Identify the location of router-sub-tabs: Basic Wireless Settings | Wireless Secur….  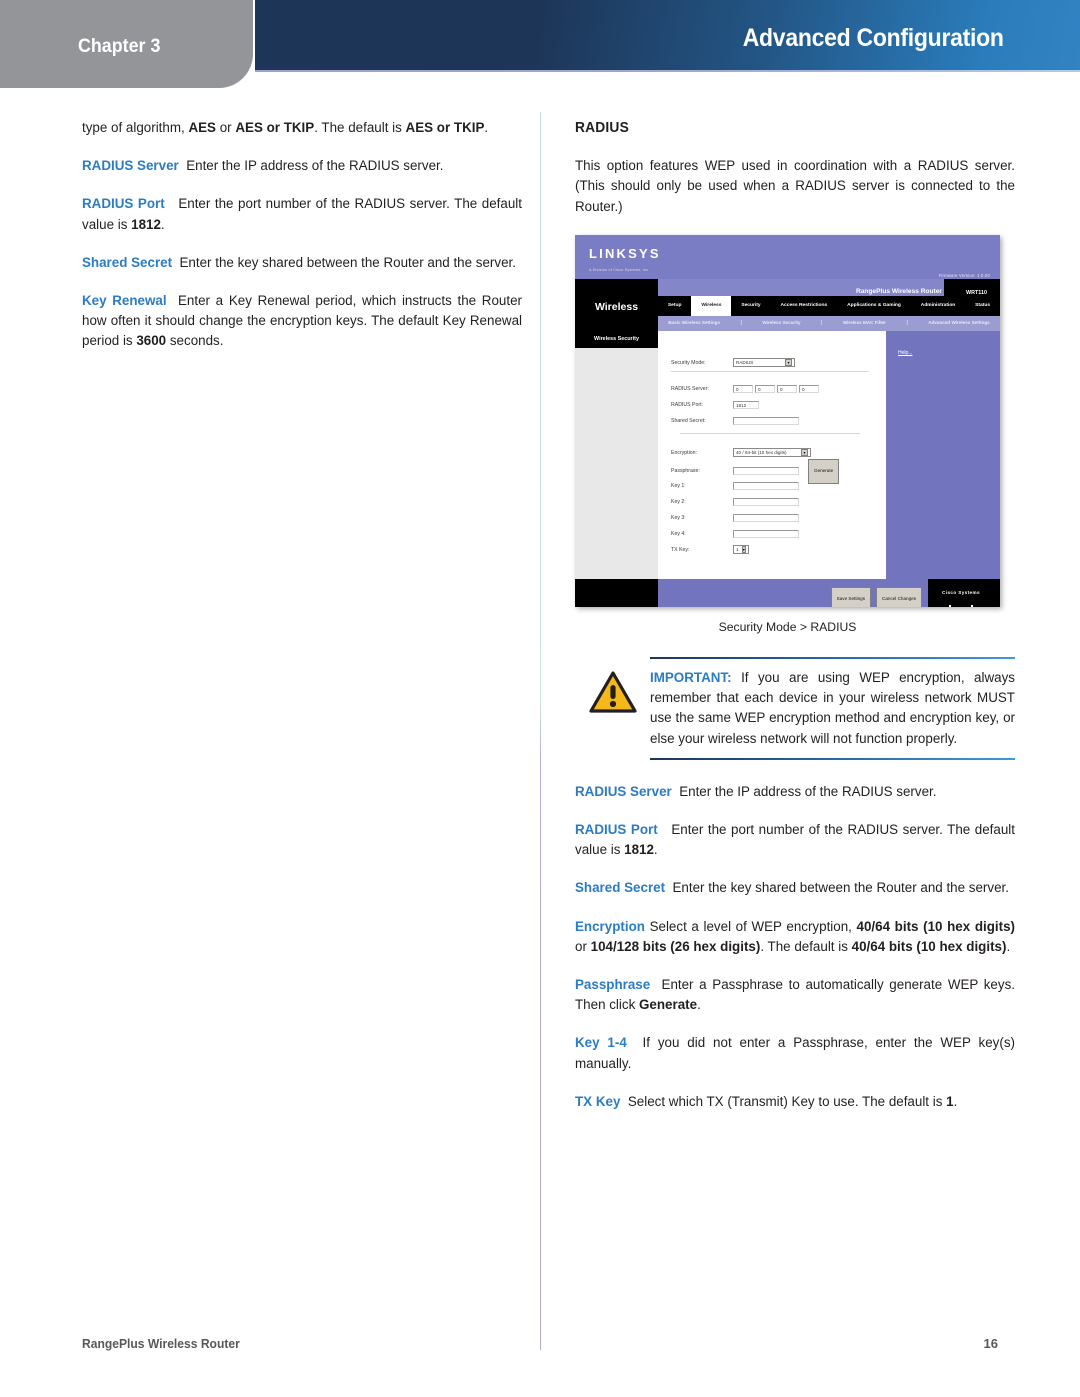
(829, 323).